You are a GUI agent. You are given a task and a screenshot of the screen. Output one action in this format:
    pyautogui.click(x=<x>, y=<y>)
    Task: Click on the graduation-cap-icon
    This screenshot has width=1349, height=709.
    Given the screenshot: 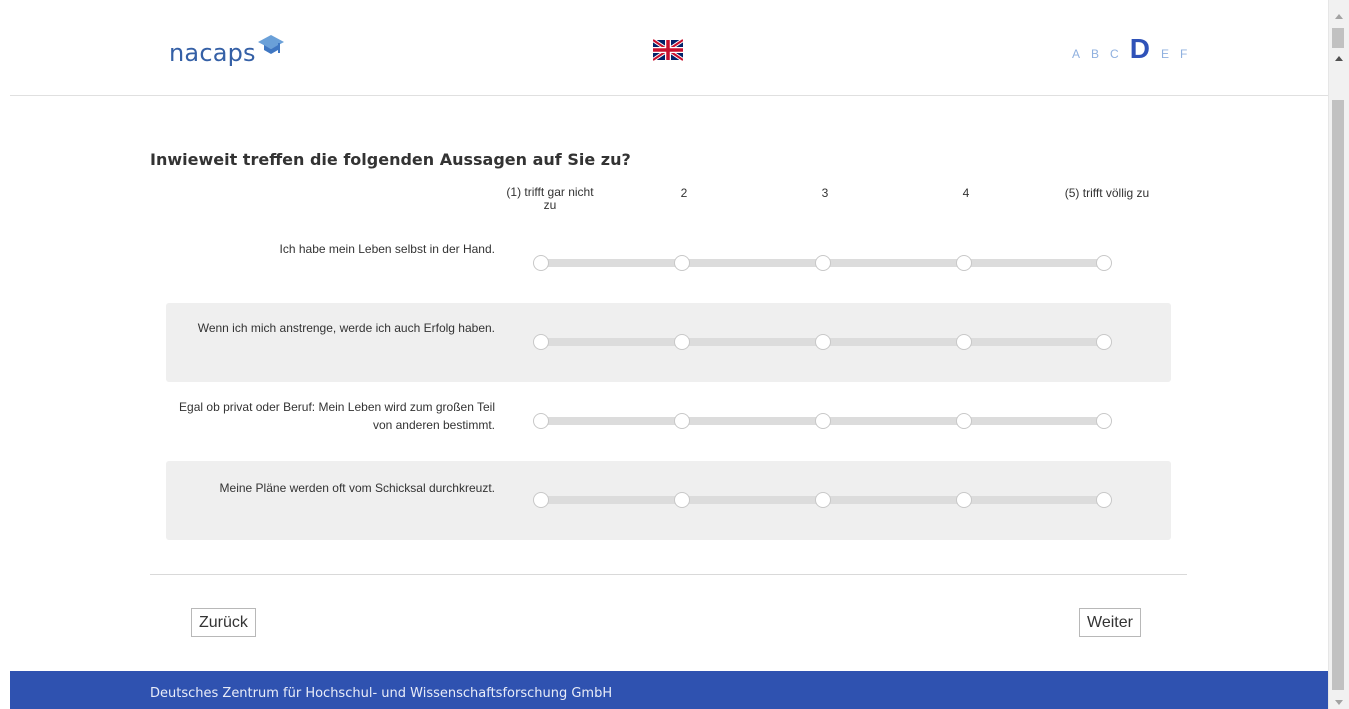 What is the action you would take?
    pyautogui.click(x=270, y=44)
    